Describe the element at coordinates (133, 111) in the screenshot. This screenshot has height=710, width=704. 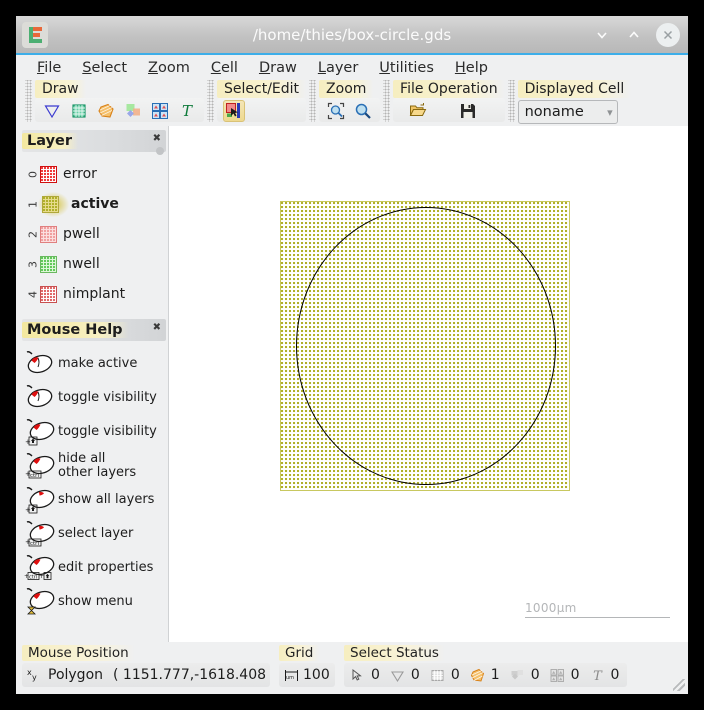
I see `path-tool-icon` at that location.